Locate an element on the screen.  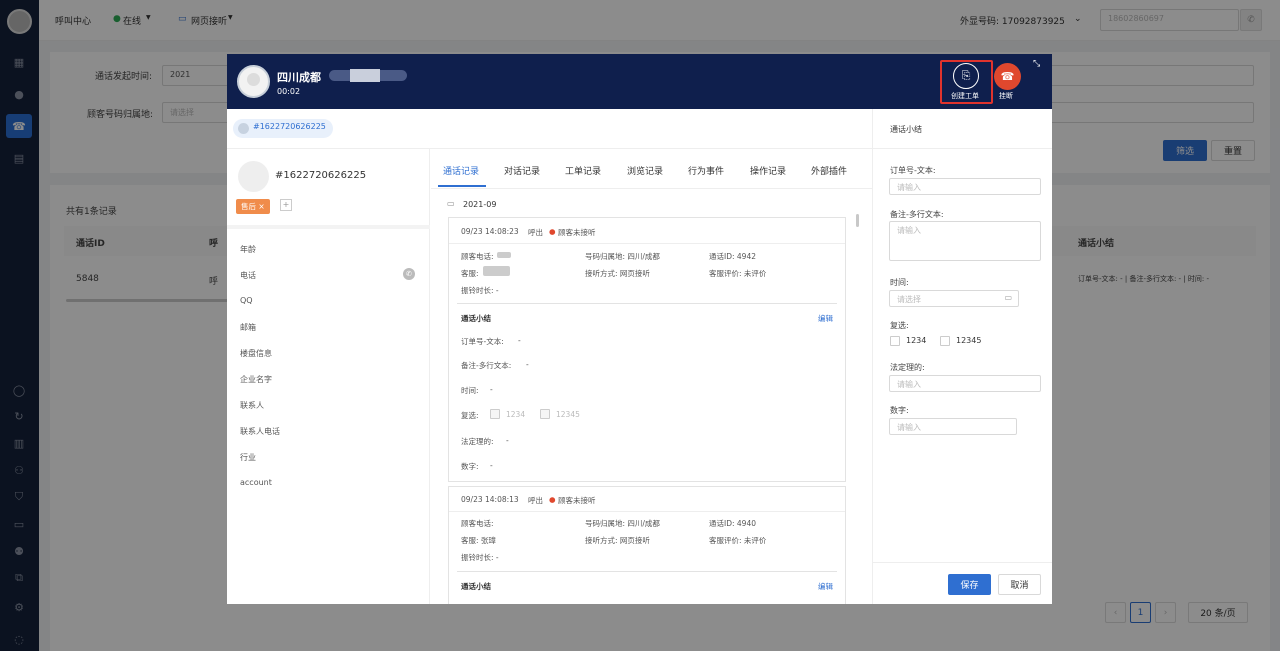
tab-external-plugins: 外部插件 is located at coordinates (829, 170).